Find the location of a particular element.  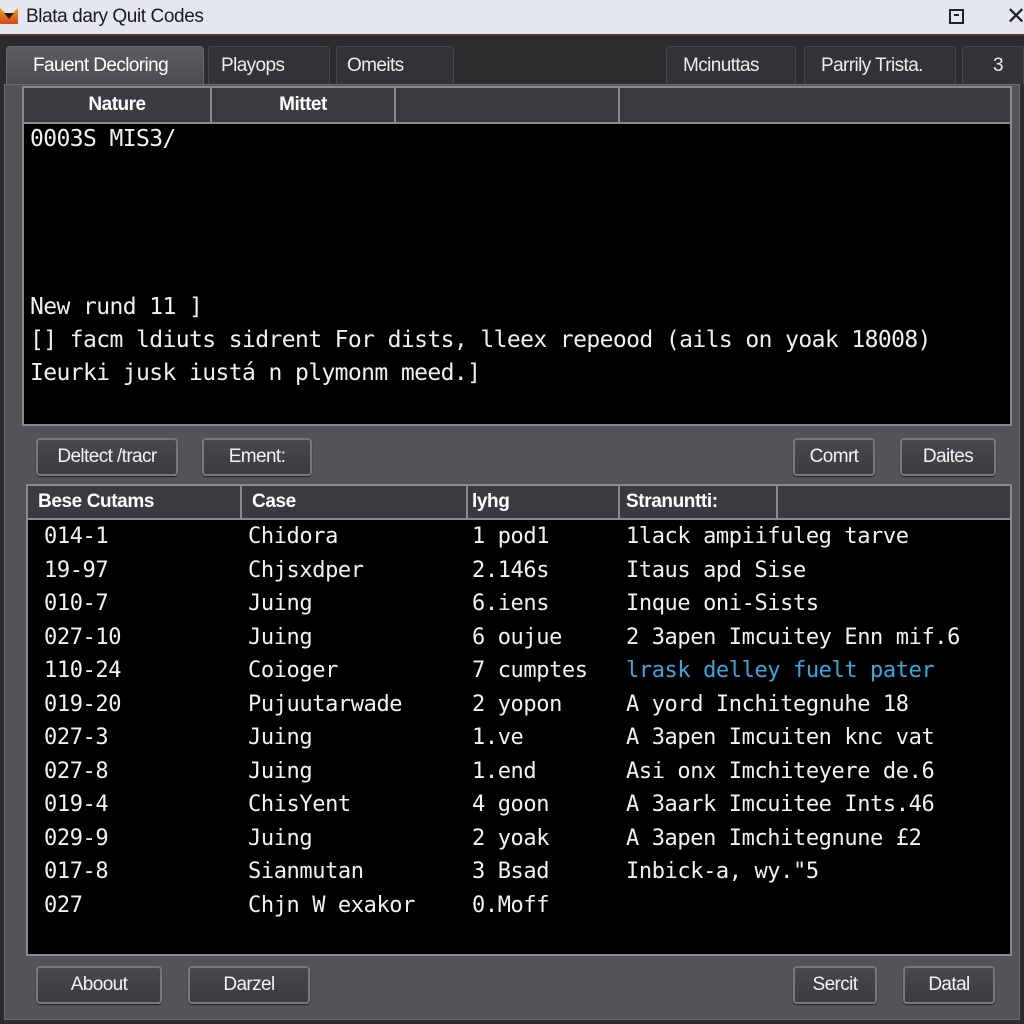

table-row: 027-3 Juing 1.ve A 3apen Imcuiten knc vat is located at coordinates (518, 739).